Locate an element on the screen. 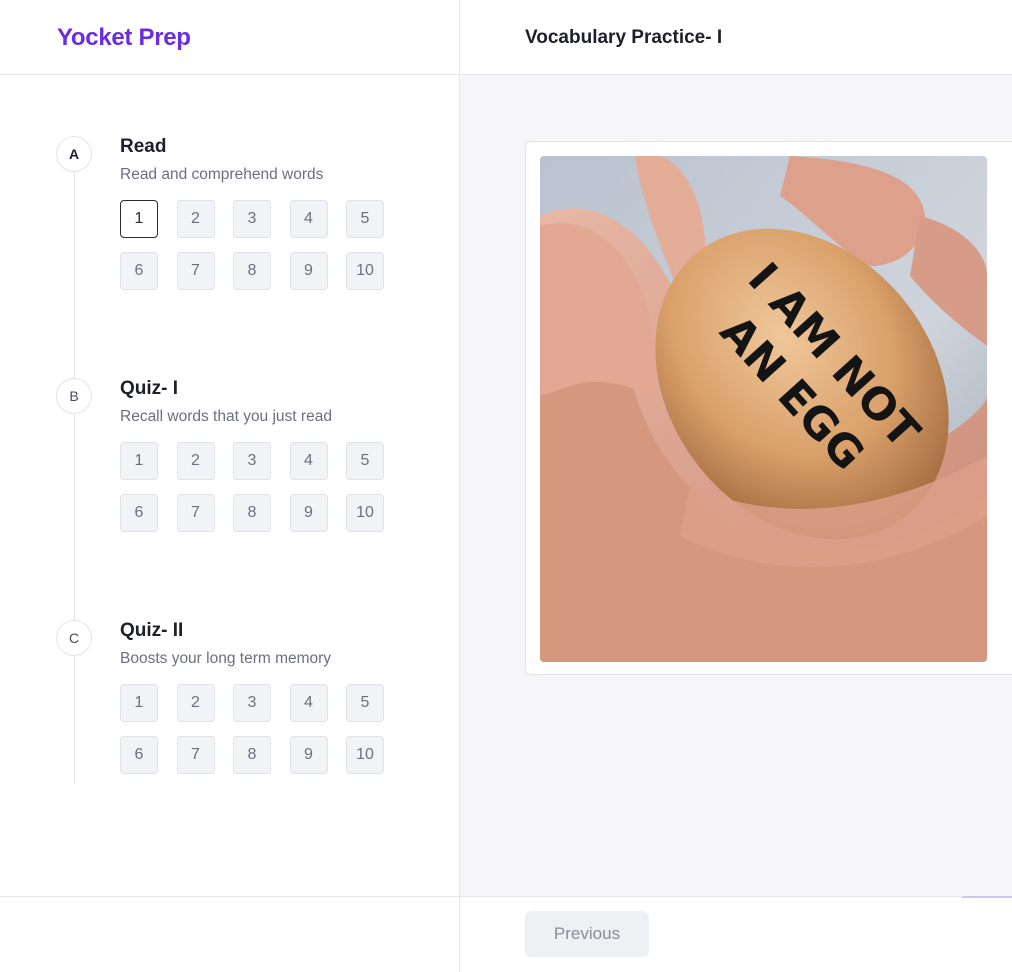 This screenshot has height=972, width=1012. sidebar-header: Yocket Prep is located at coordinates (229, 37).